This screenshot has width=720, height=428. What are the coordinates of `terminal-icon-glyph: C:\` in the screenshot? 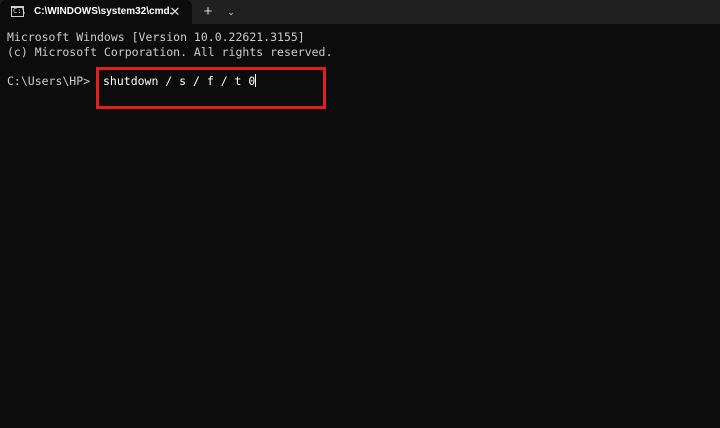 It's located at (19, 11).